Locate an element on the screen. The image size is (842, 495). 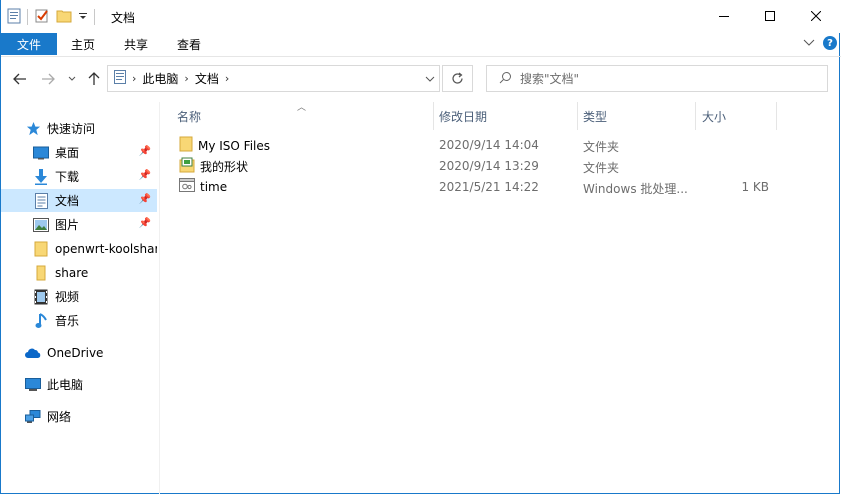
desktop-icon is located at coordinates (41, 153).